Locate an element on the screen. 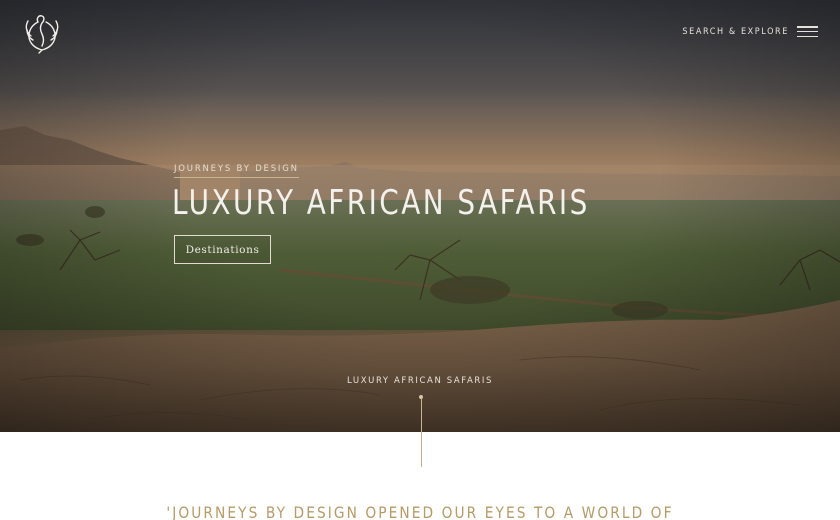  hero-title: LUXURY AFRICAN SAFARIS is located at coordinates (381, 203).